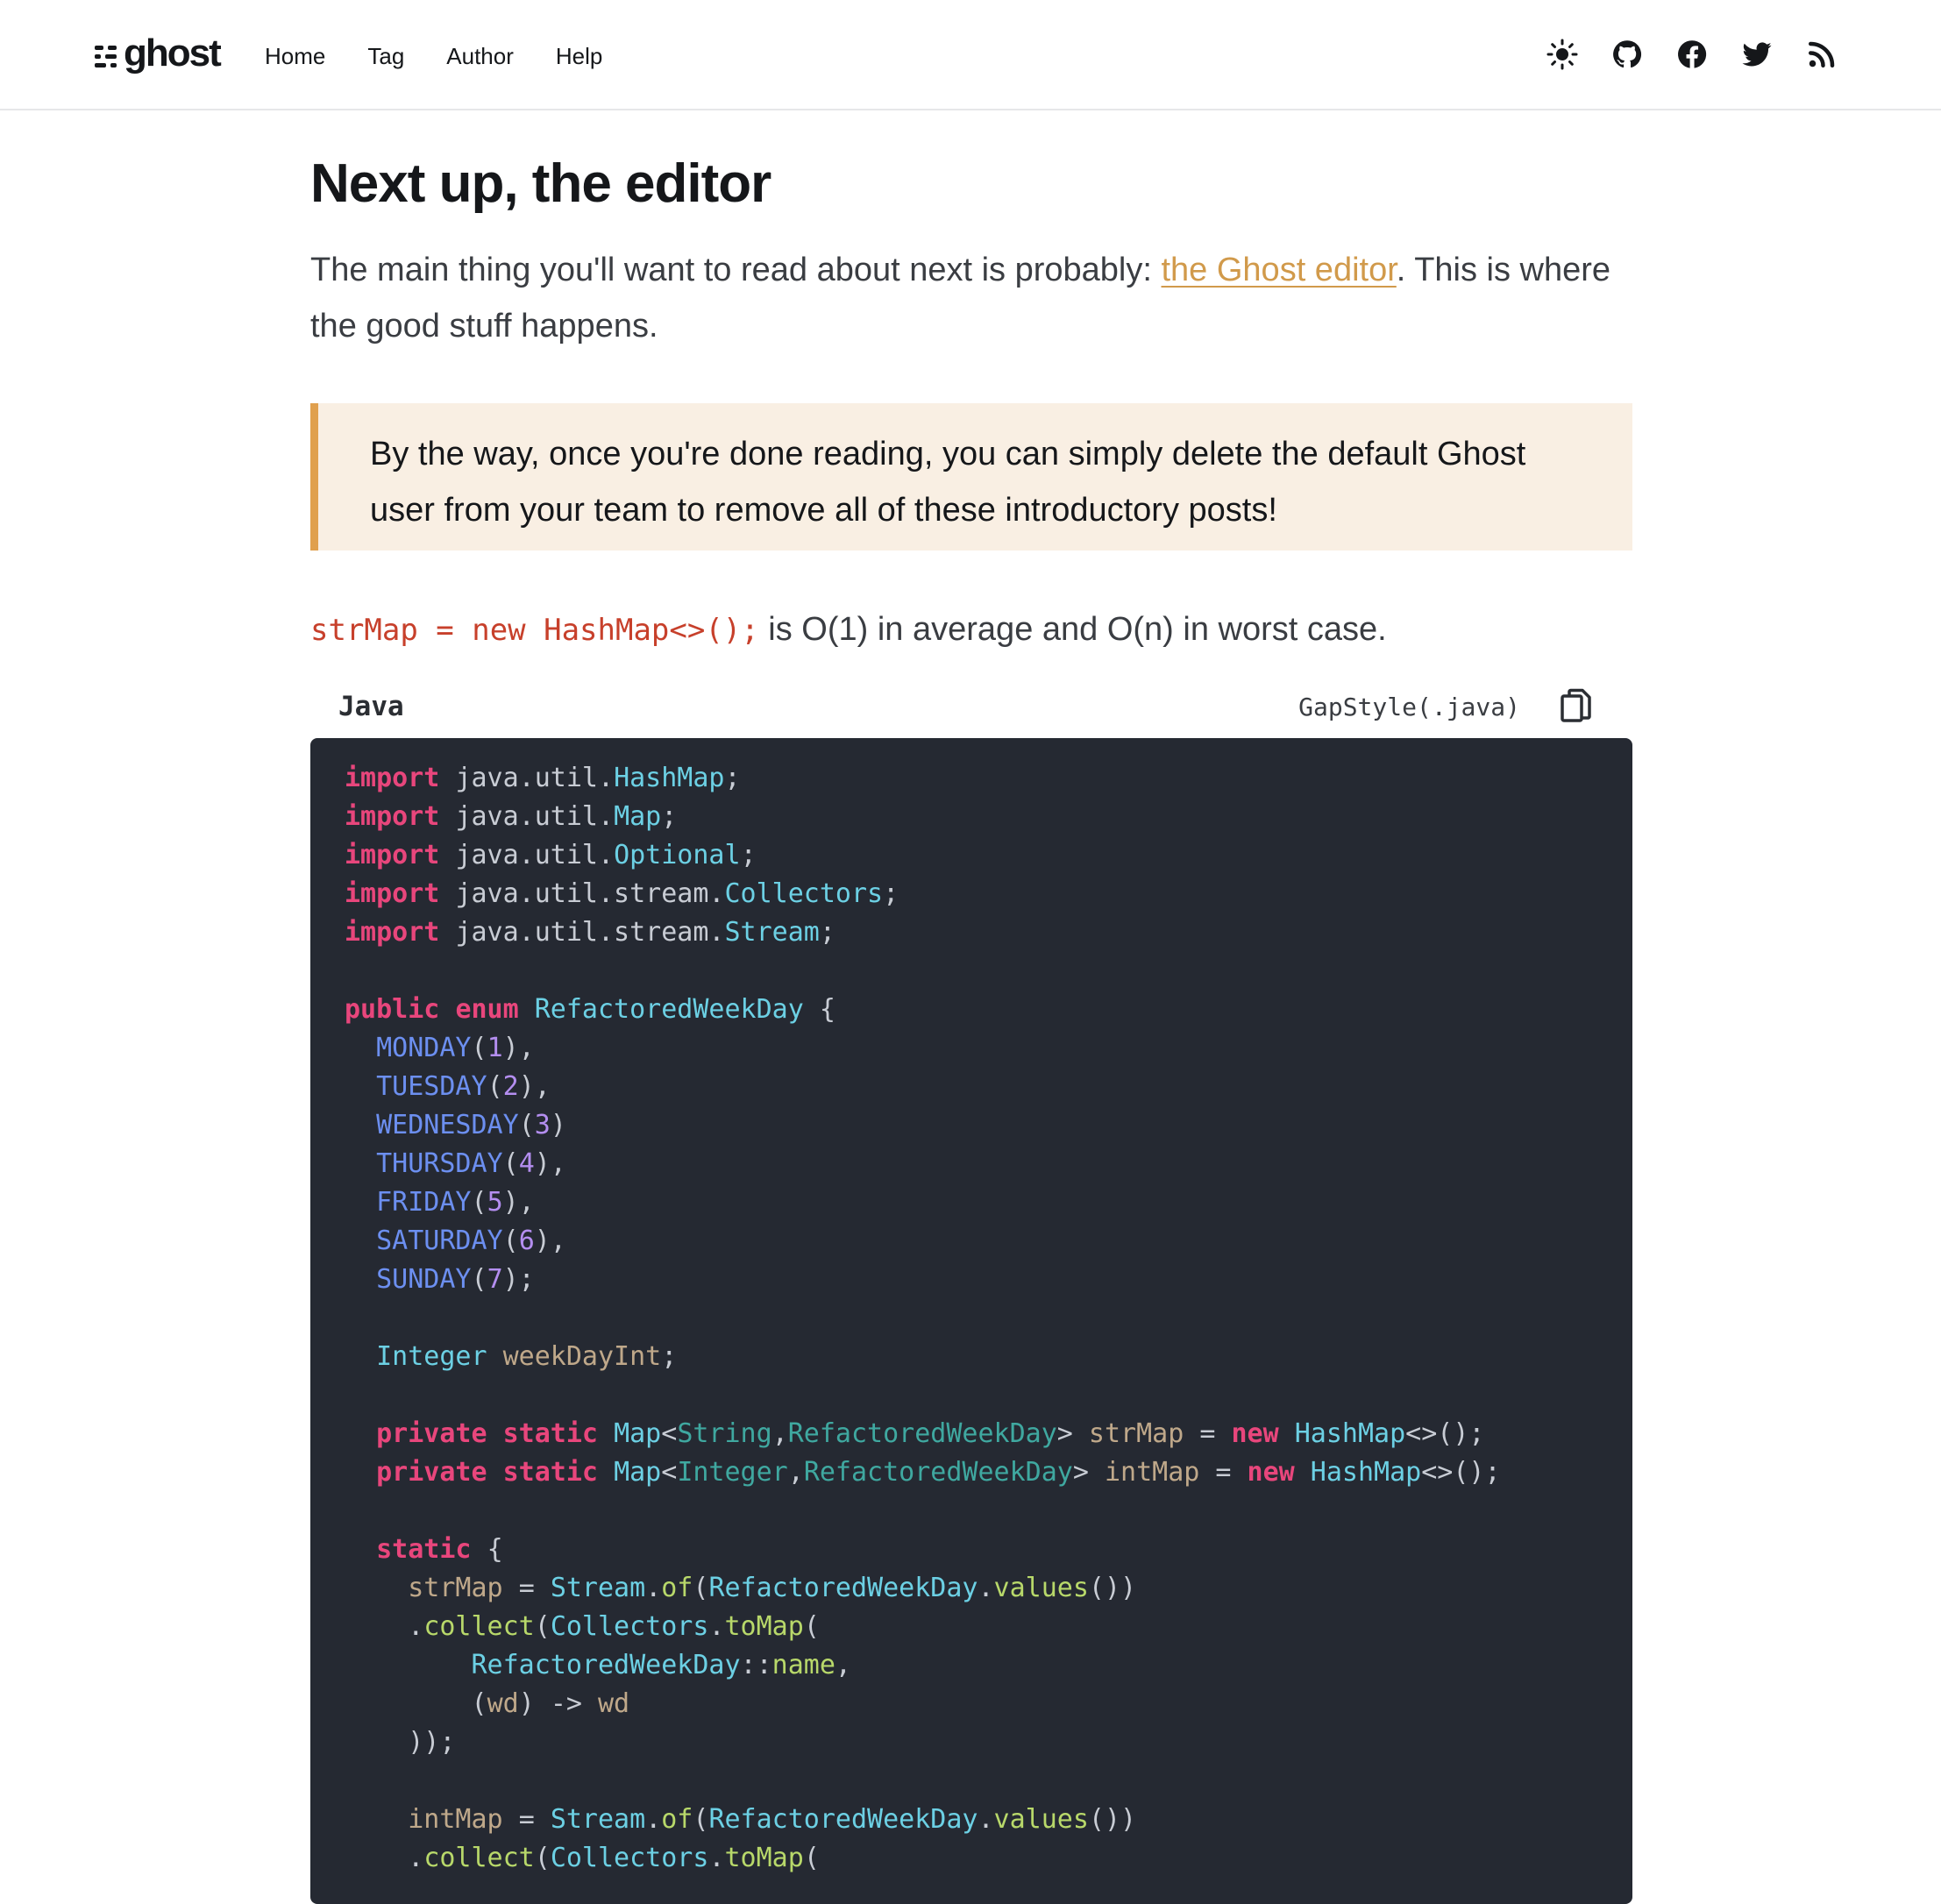 This screenshot has width=1941, height=1904. Describe the element at coordinates (392, 1009) in the screenshot. I see `code-token: public` at that location.